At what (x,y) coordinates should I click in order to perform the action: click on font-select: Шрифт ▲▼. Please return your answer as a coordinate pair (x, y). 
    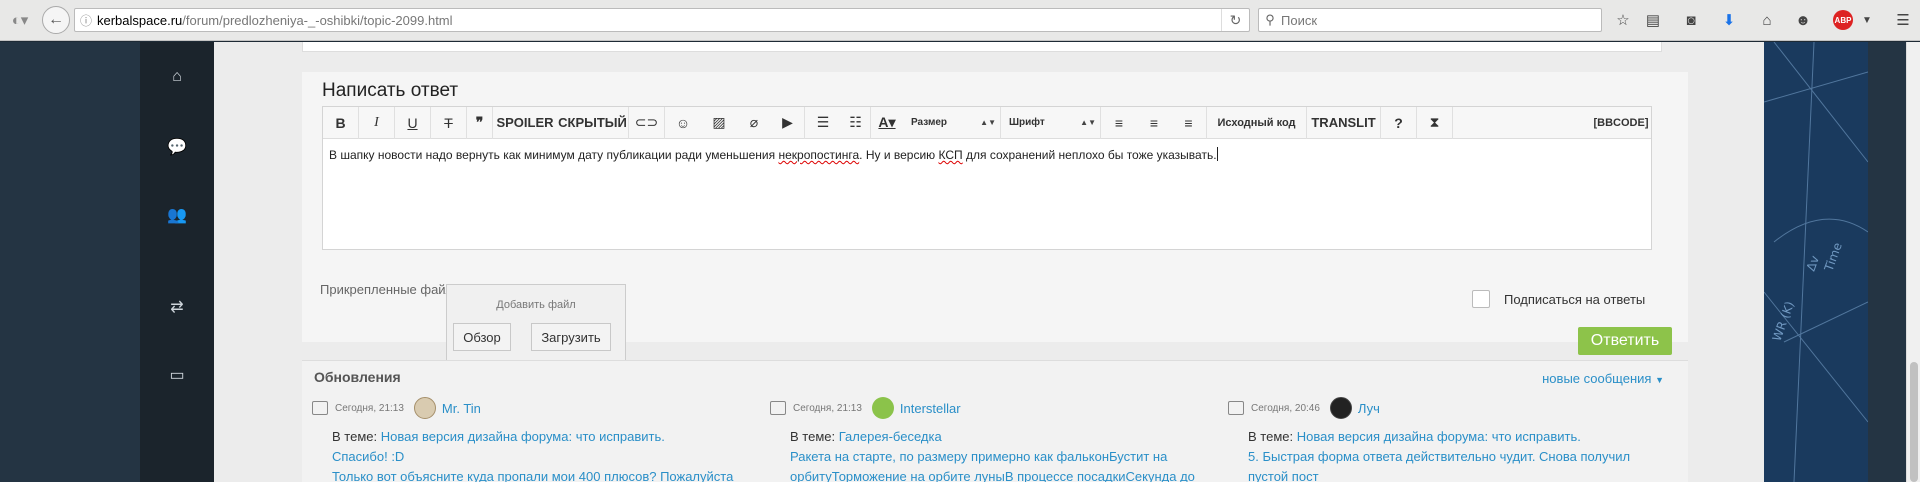
    Looking at the image, I should click on (1051, 122).